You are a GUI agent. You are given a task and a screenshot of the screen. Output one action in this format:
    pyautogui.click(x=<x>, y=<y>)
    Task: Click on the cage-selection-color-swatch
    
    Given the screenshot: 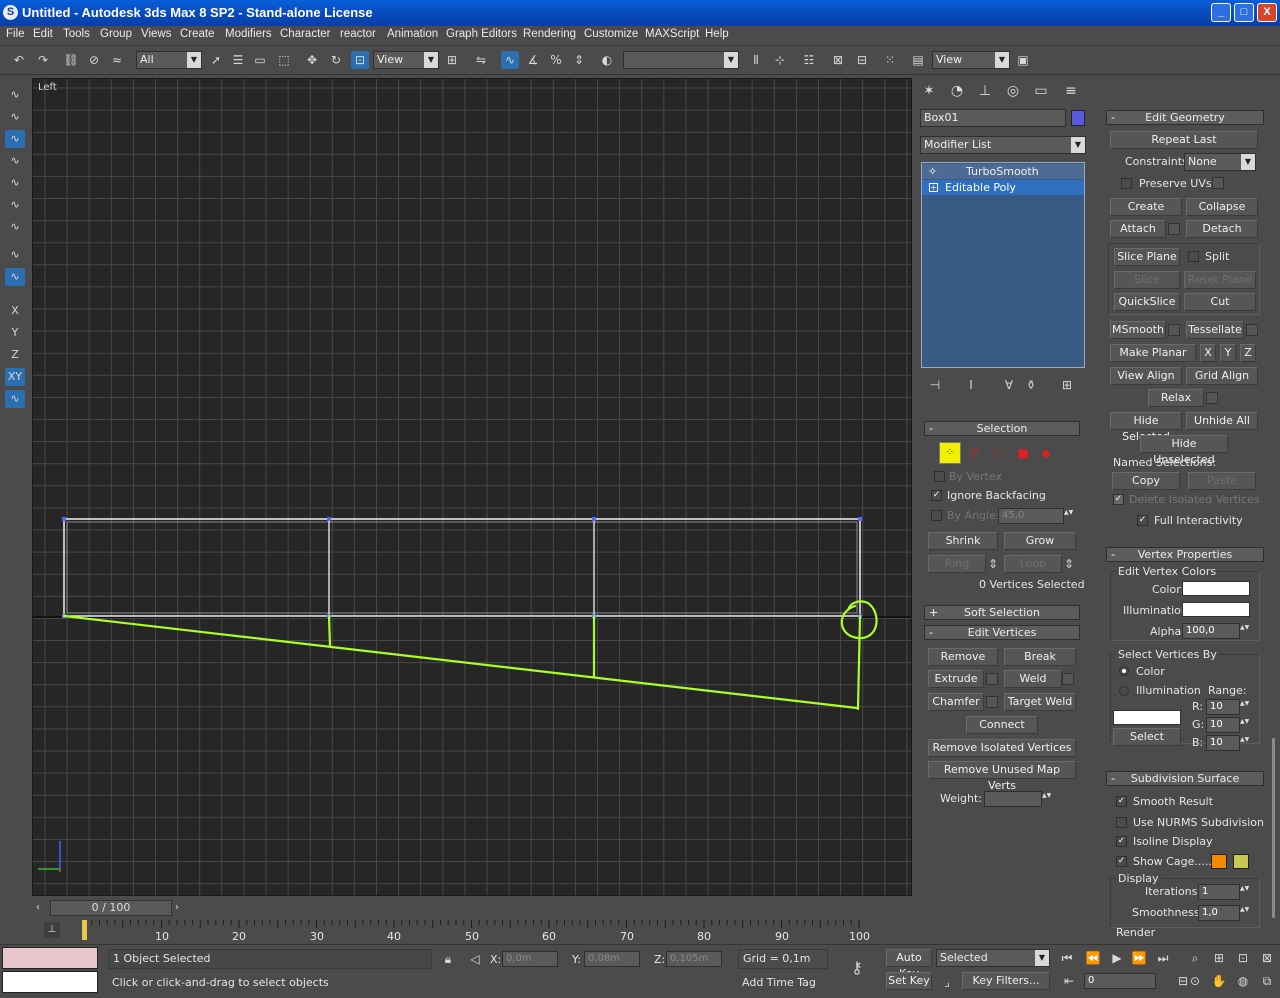 What is the action you would take?
    pyautogui.click(x=1241, y=861)
    